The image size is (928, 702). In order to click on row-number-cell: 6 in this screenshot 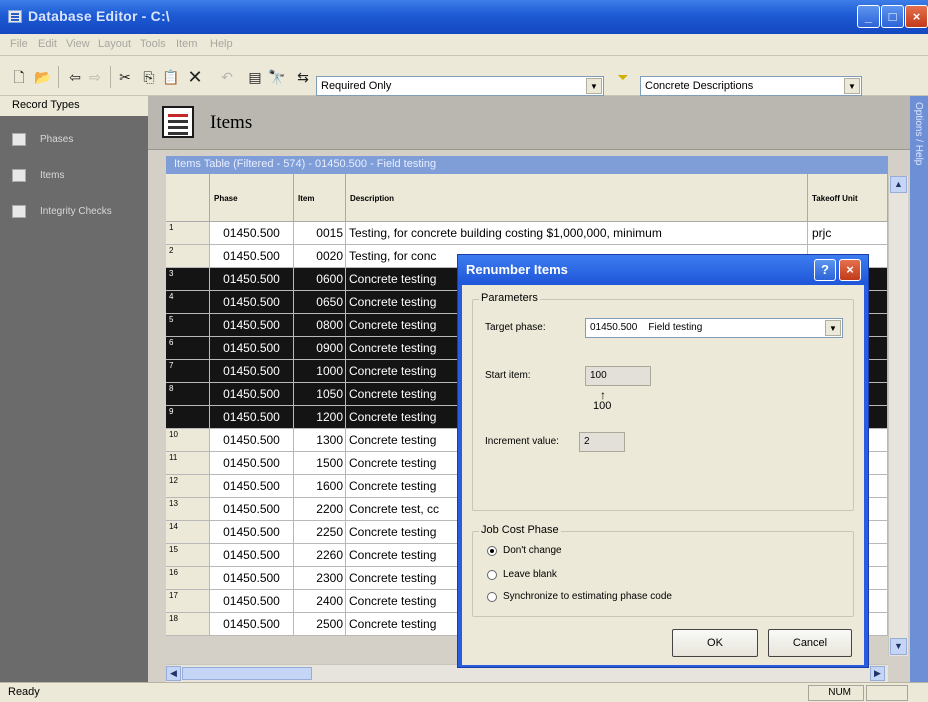, I will do `click(188, 348)`.